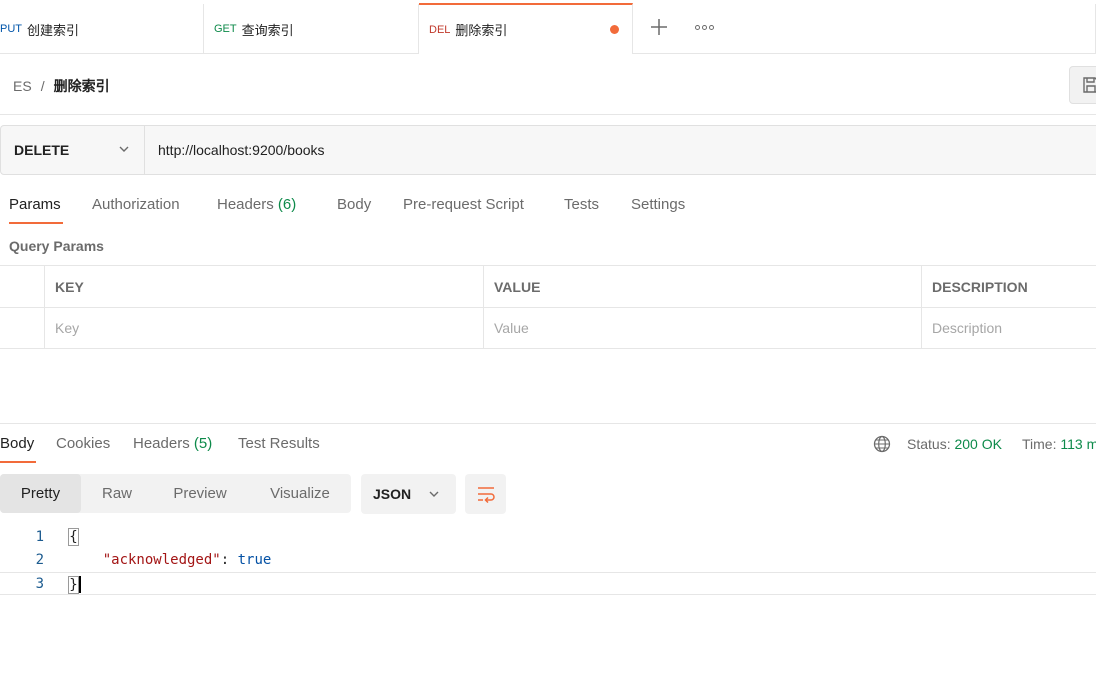 The image size is (1096, 694). Describe the element at coordinates (22, 286) in the screenshot. I see `checkbox-column-header` at that location.